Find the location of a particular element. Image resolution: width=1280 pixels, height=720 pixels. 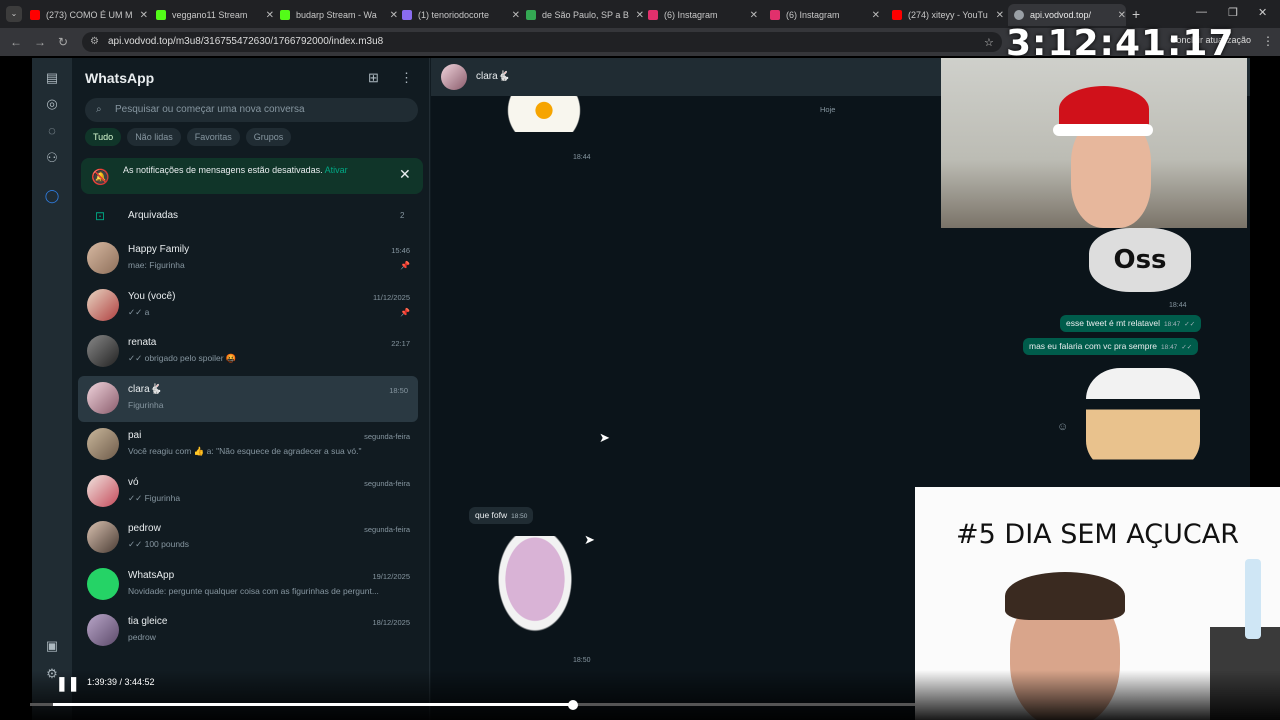

archived-count: 2 is located at coordinates (402, 215).